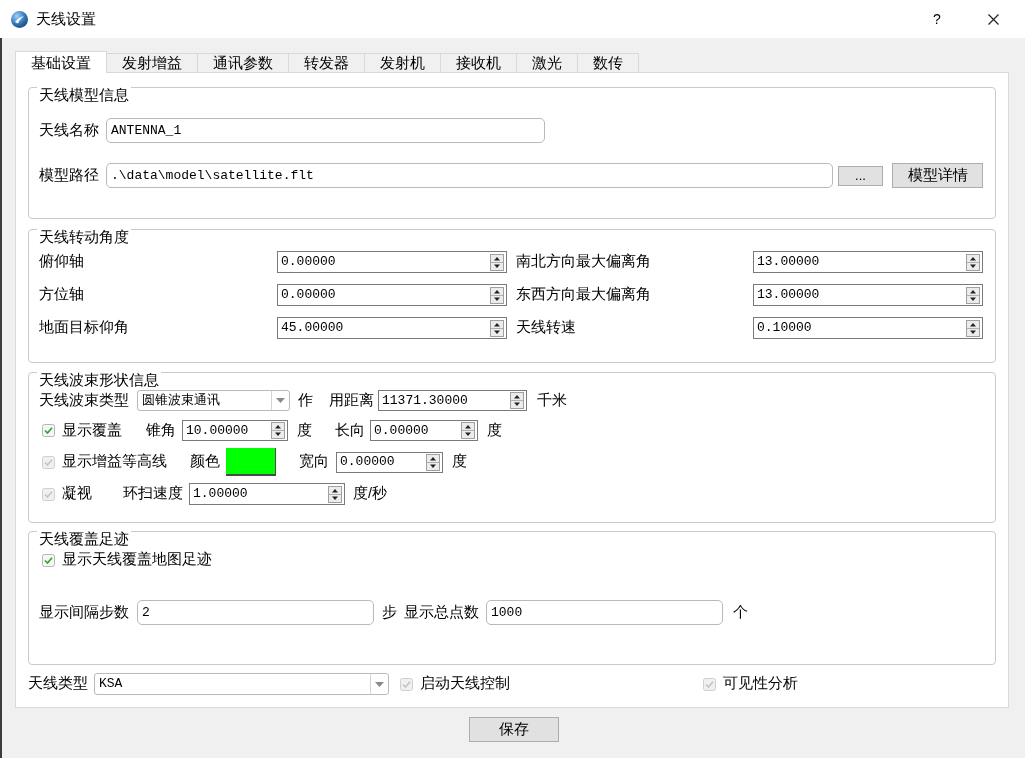 This screenshot has width=1025, height=758. Describe the element at coordinates (61, 62) in the screenshot. I see `tab: 基础设置` at that location.